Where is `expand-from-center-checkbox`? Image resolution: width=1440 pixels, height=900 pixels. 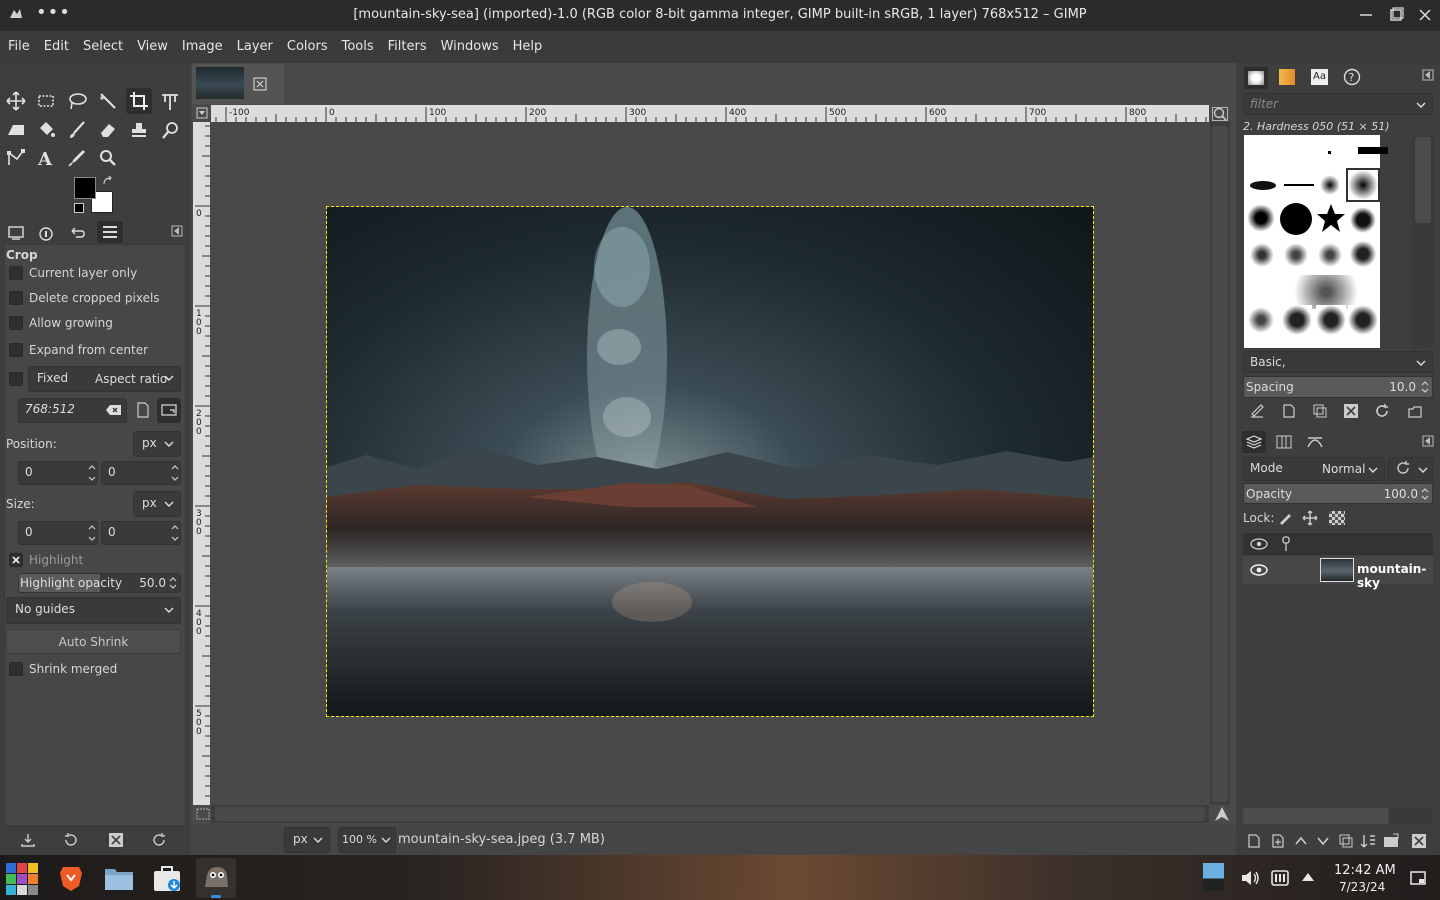
expand-from-center-checkbox is located at coordinates (16, 350).